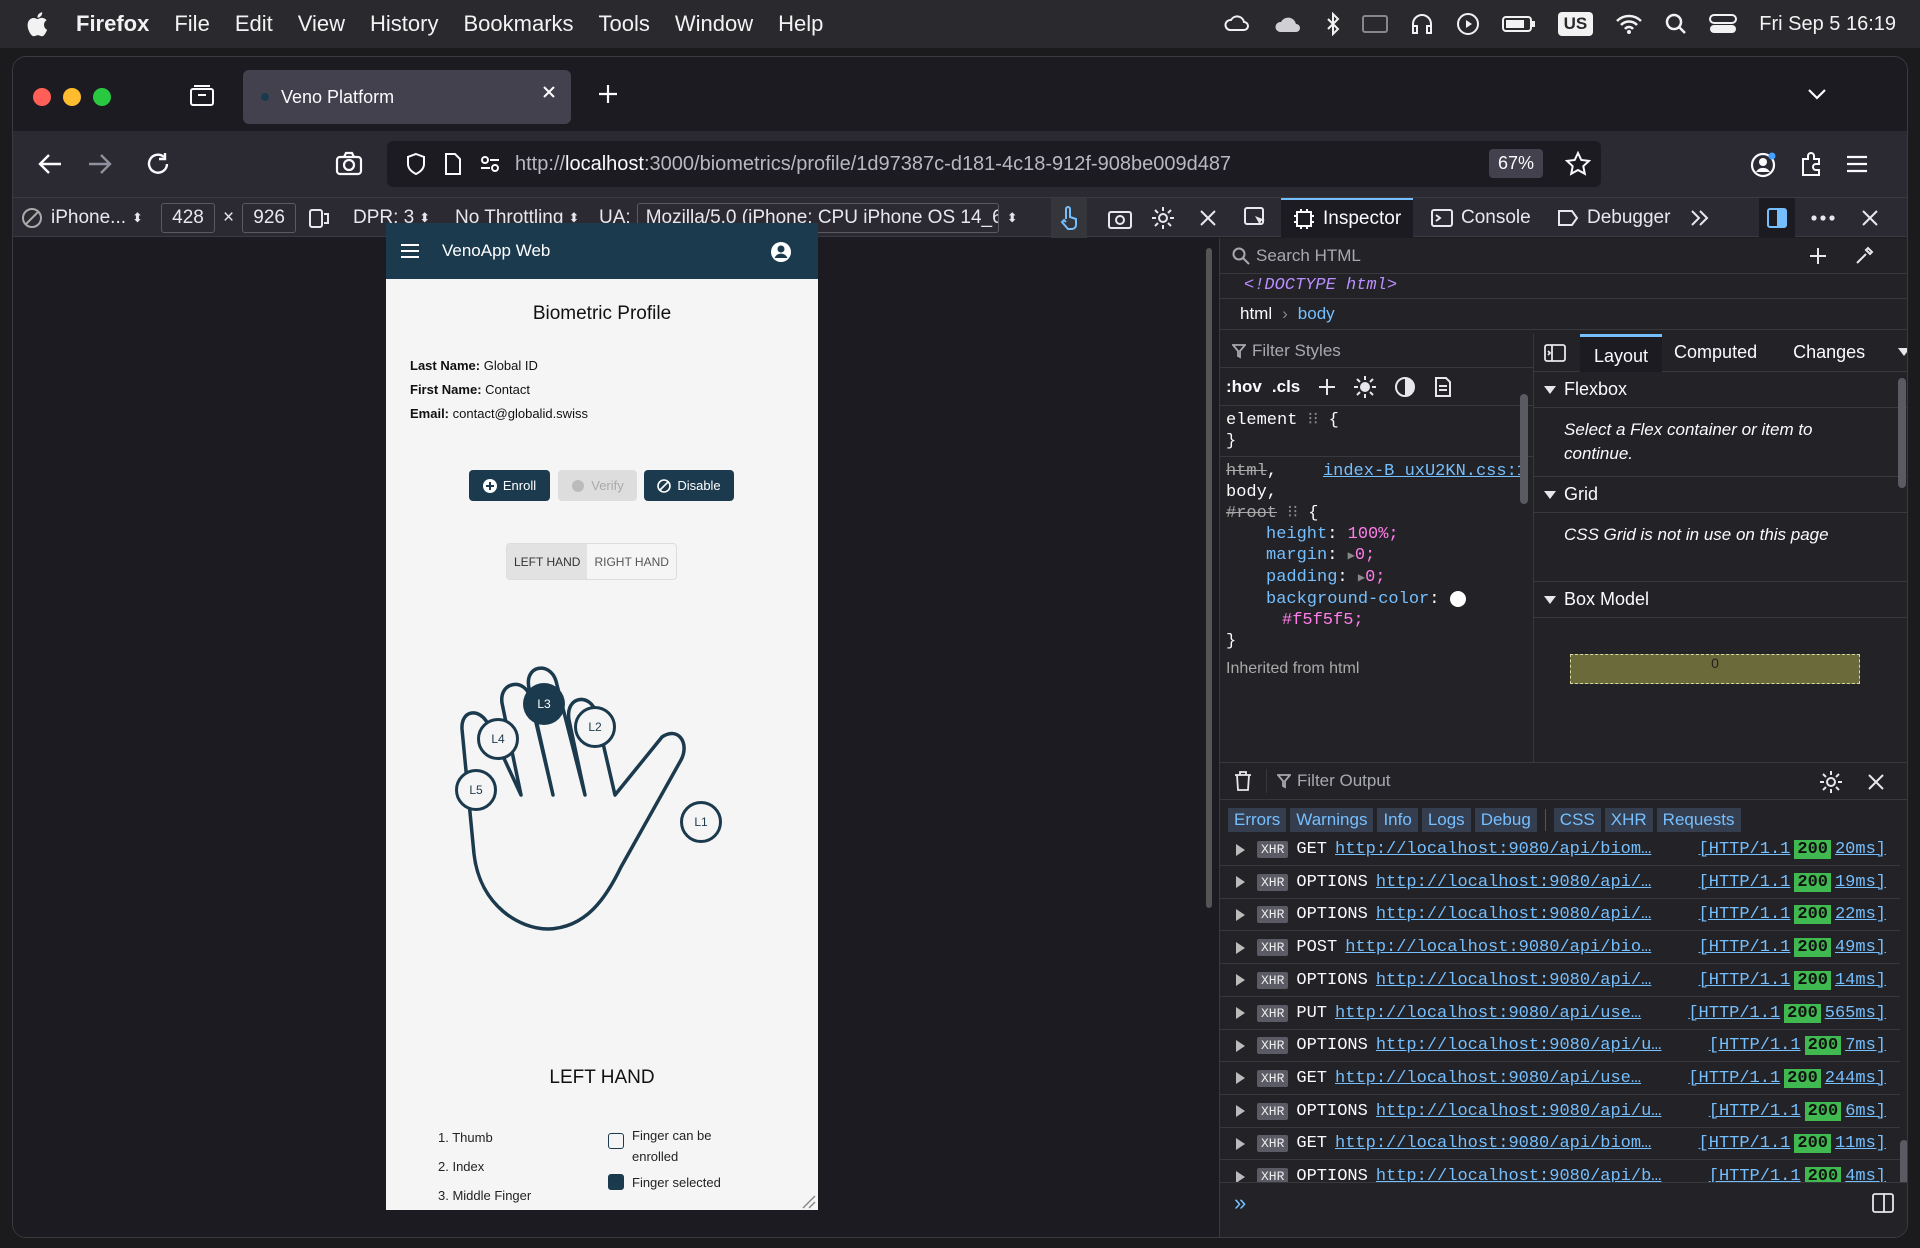 The image size is (1920, 1248). Describe the element at coordinates (1860, 1143) in the screenshot. I see `request-time: 11ms]` at that location.